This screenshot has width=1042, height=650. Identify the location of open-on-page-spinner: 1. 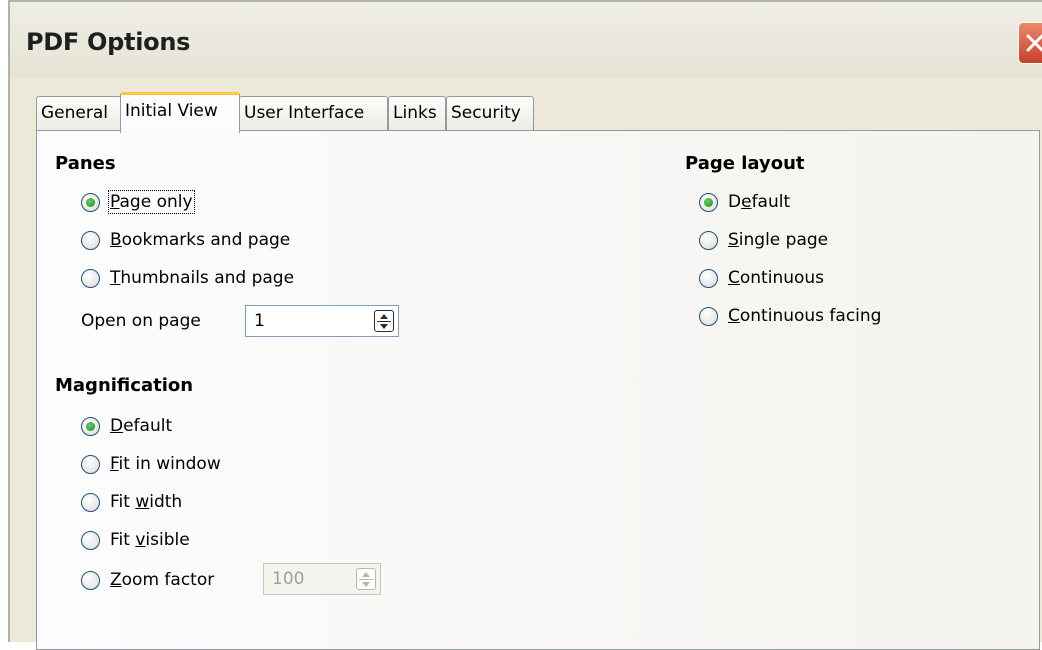
(322, 321).